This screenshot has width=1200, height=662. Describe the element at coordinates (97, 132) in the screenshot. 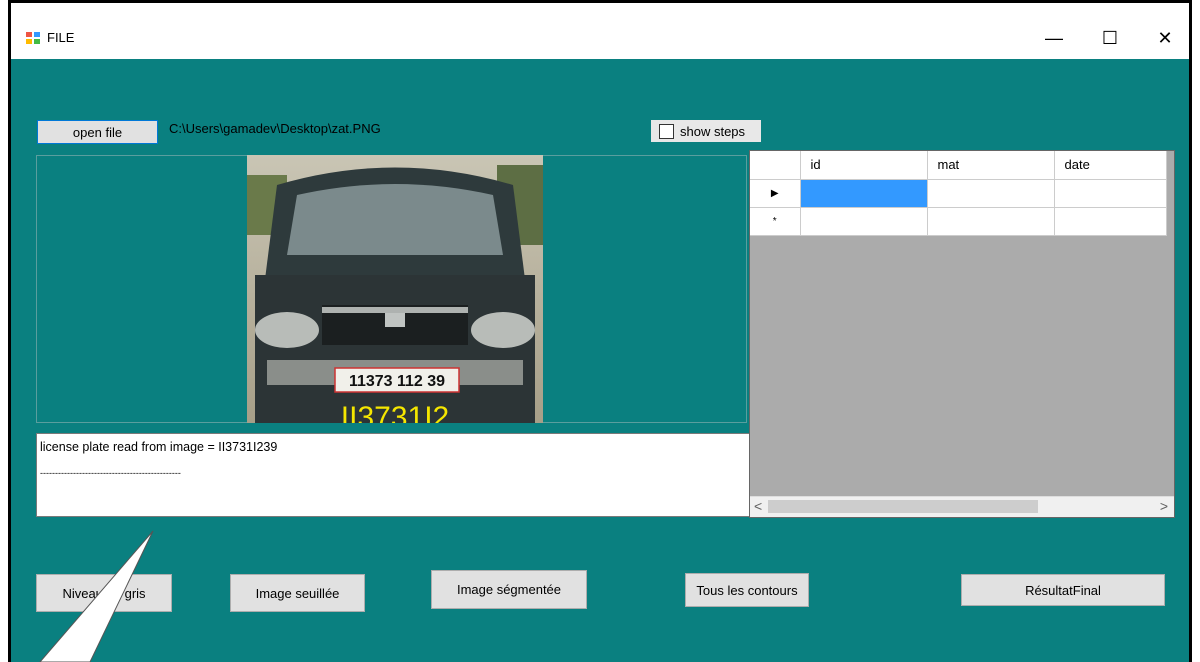

I see `open-file-button: open file` at that location.